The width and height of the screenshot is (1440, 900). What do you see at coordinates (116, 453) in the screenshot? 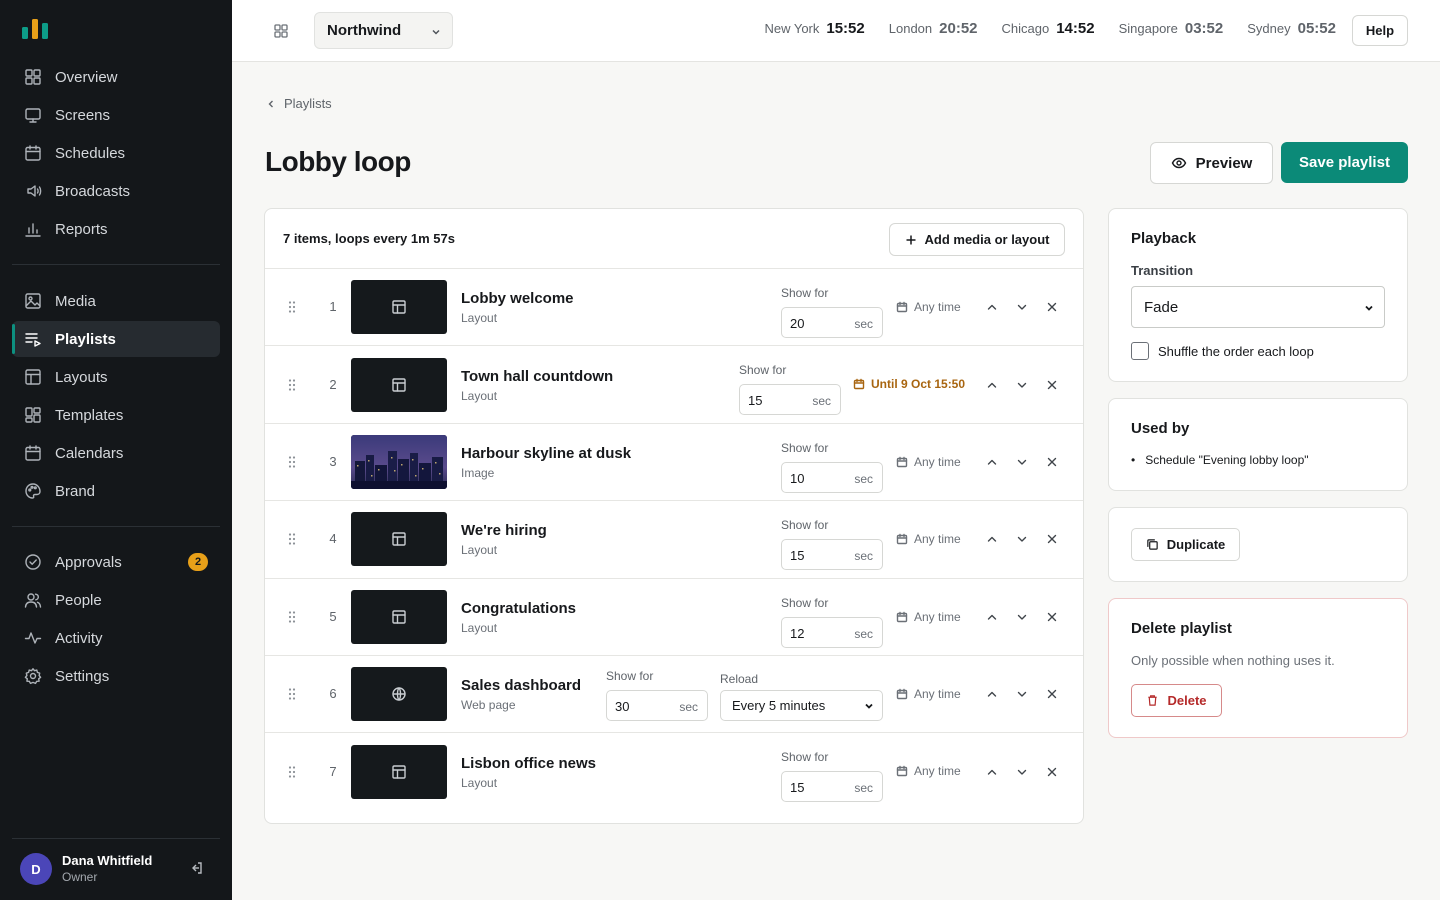
I see `sidebar-item-calendars: Calendars` at bounding box center [116, 453].